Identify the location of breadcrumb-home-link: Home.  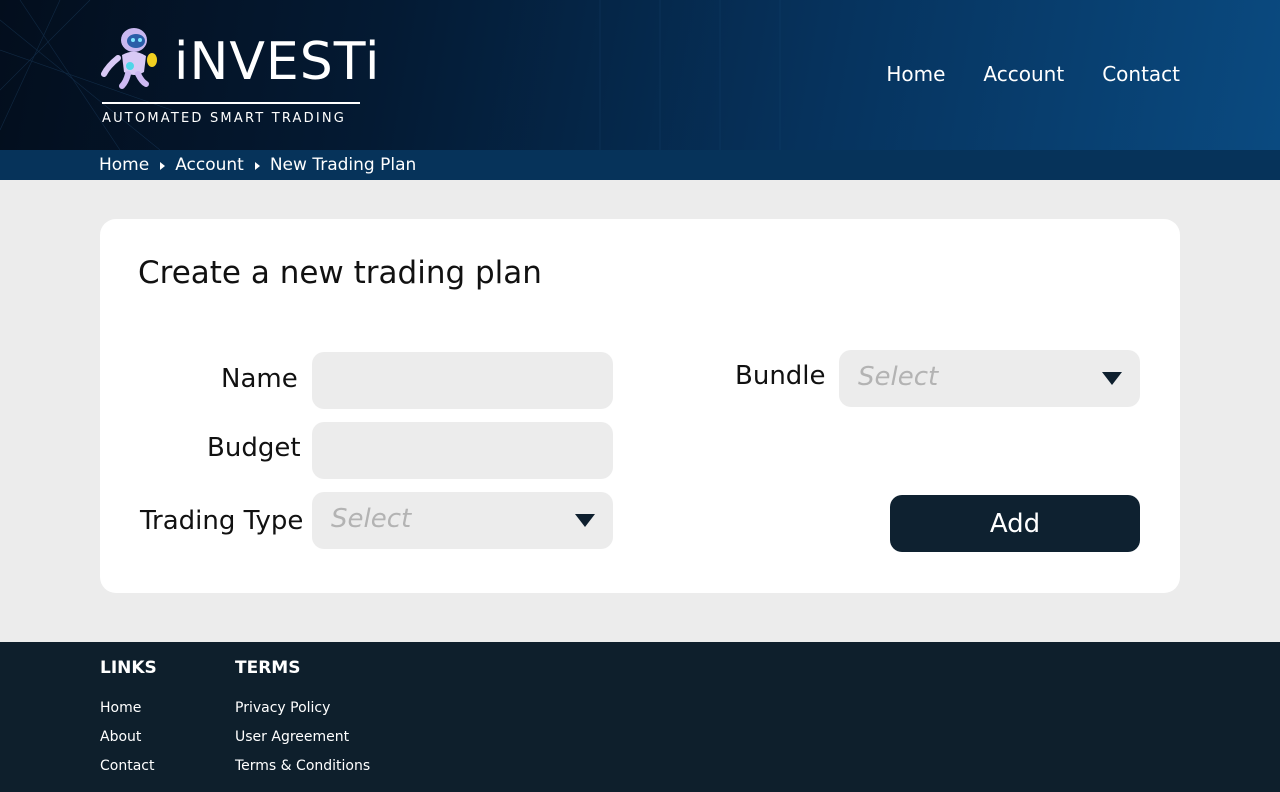
(124, 165).